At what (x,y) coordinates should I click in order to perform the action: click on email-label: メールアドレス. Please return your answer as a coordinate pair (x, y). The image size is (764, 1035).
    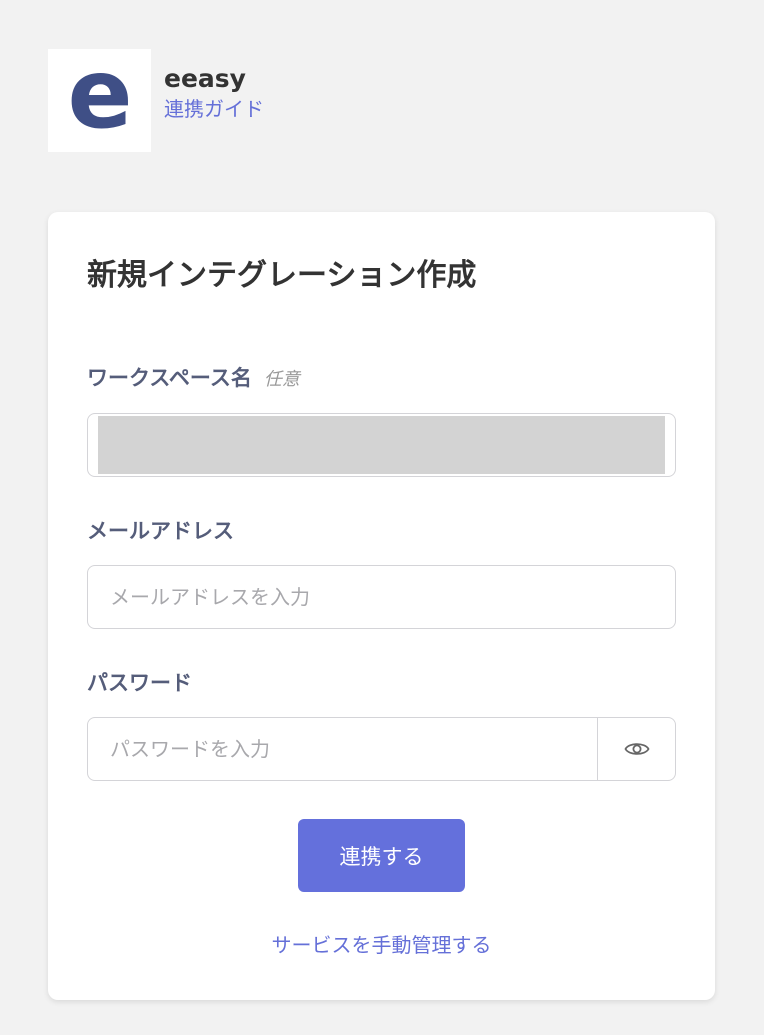
    Looking at the image, I should click on (160, 531).